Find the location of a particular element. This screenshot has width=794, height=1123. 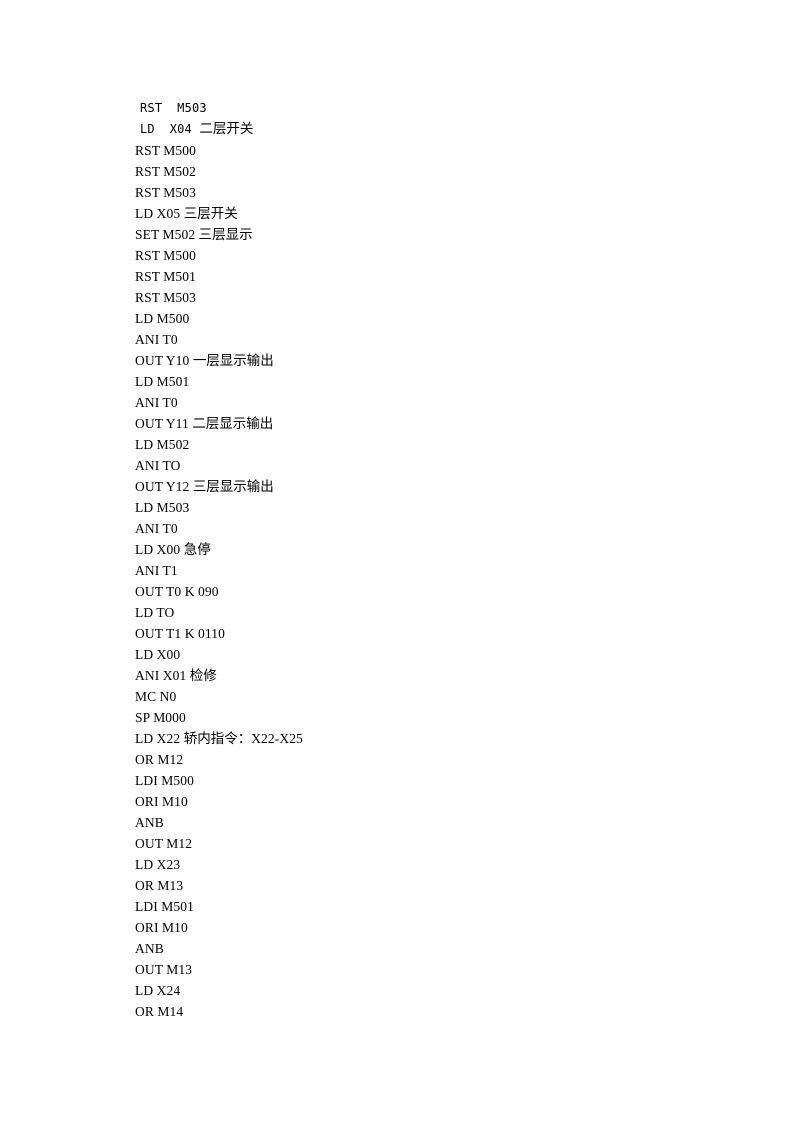

instruction-line: OR M12 is located at coordinates (159, 759).